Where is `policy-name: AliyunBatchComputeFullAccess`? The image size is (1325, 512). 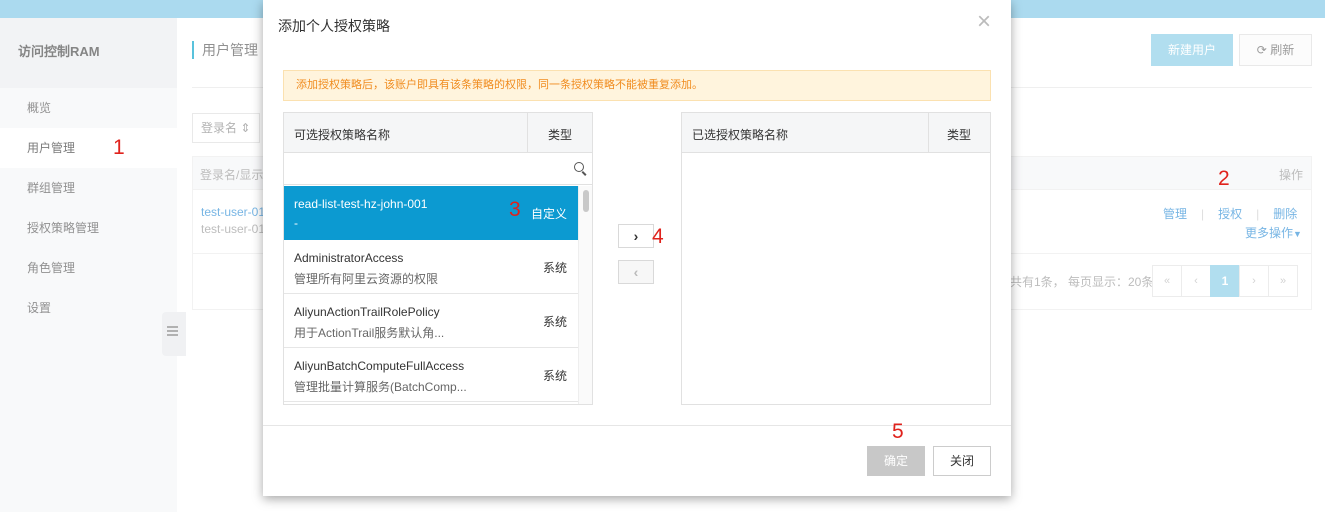
policy-name: AliyunBatchComputeFullAccess is located at coordinates (379, 366).